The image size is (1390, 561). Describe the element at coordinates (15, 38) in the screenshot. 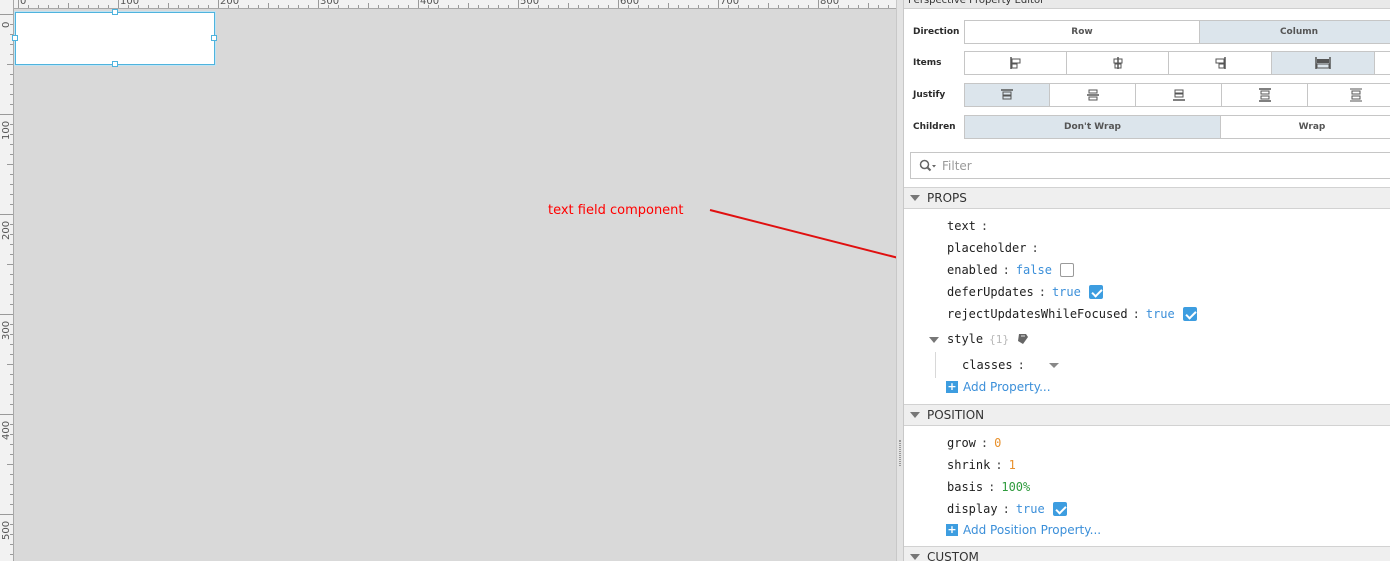

I see `resize-handle-left` at that location.